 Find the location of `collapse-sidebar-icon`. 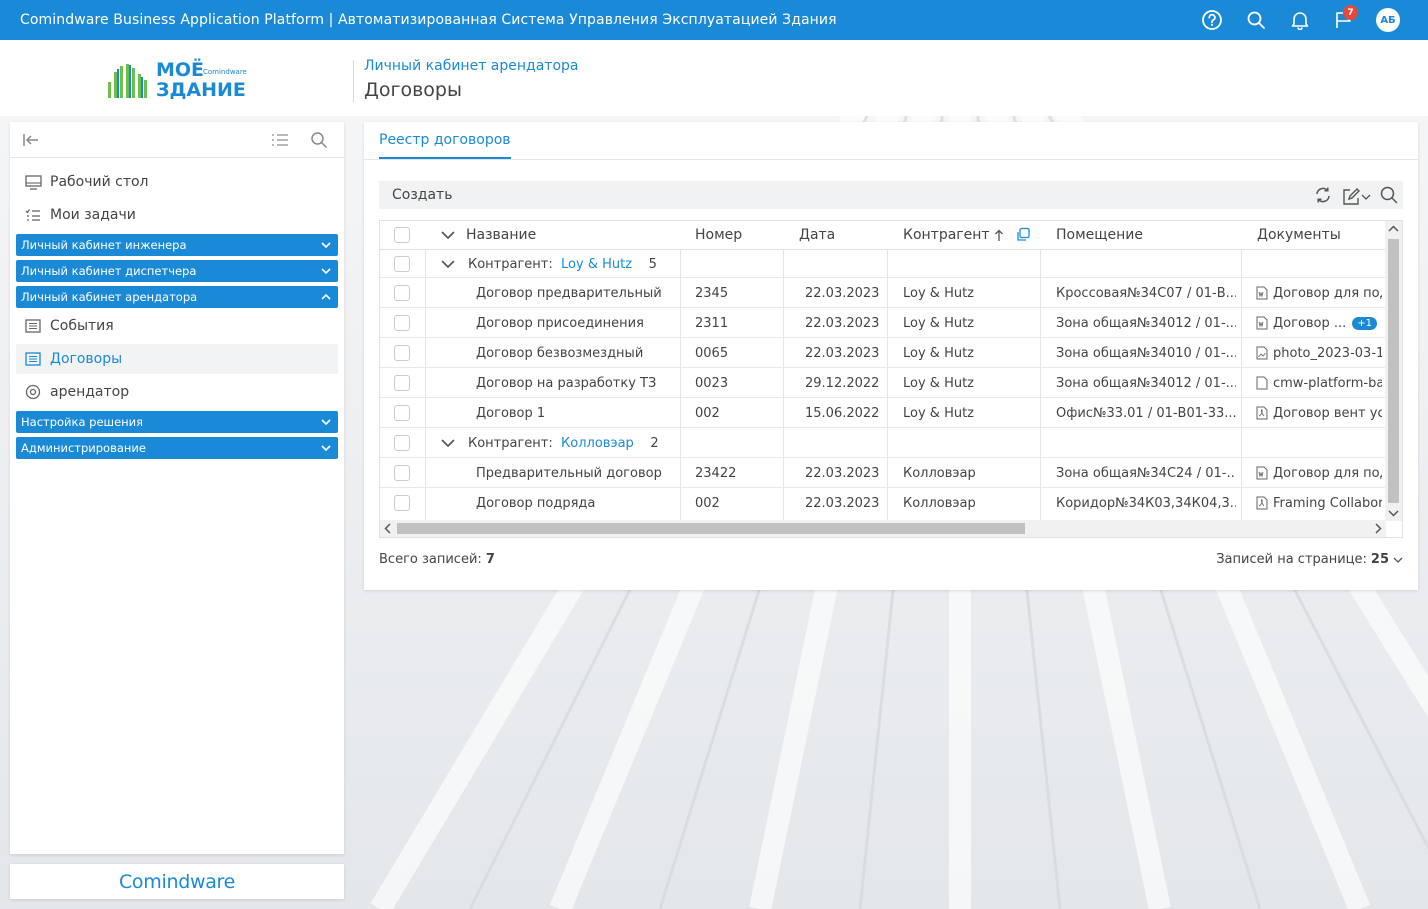

collapse-sidebar-icon is located at coordinates (31, 142).